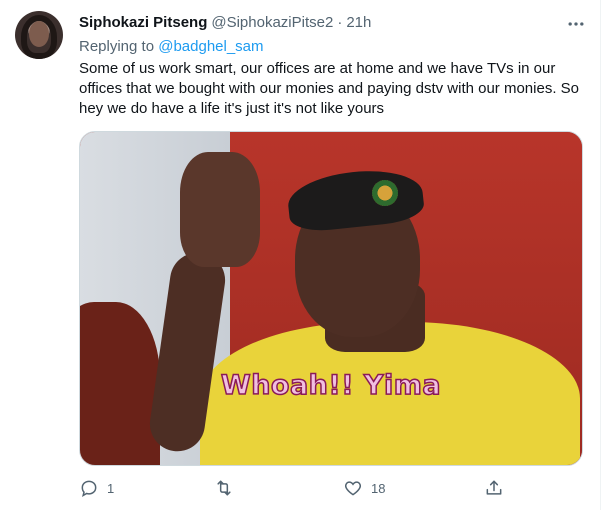 The width and height of the screenshot is (601, 510). What do you see at coordinates (272, 22) in the screenshot?
I see `author-handle: @SiphokaziPitse2` at bounding box center [272, 22].